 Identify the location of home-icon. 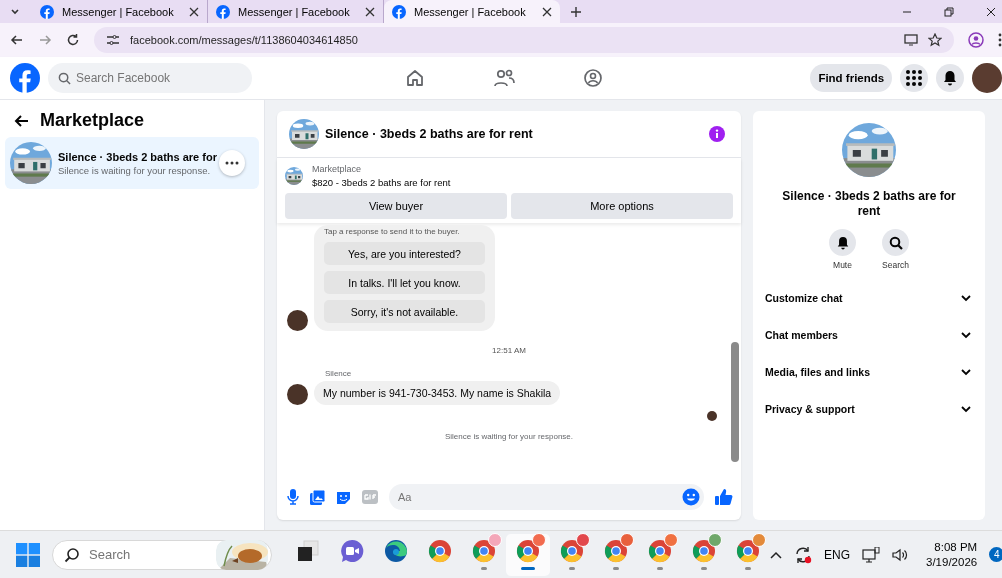
(415, 78).